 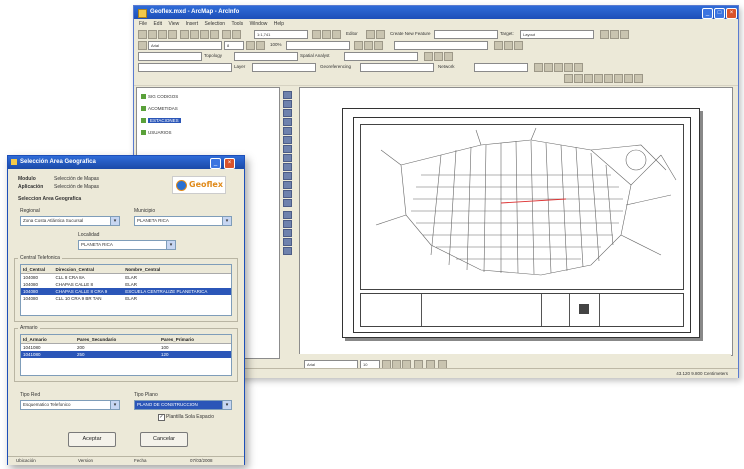 What do you see at coordinates (287, 185) in the screenshot?
I see `arrow-select-icon` at bounding box center [287, 185].